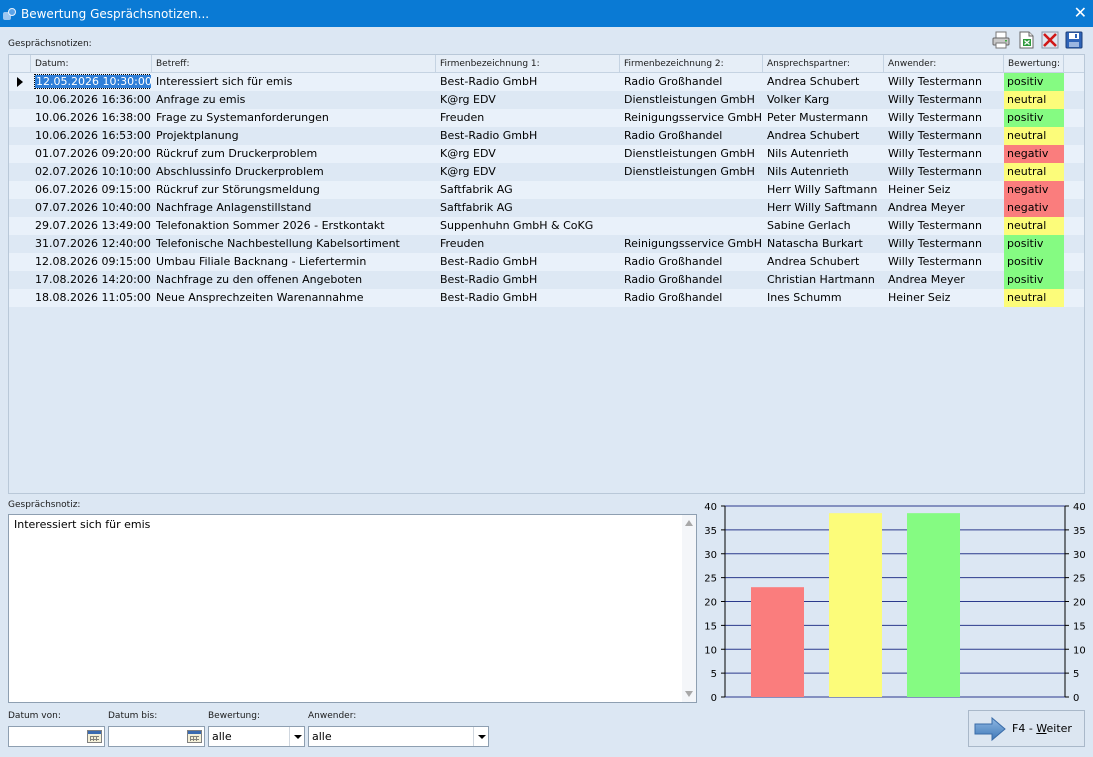  What do you see at coordinates (91, 190) in the screenshot?
I see `cell-datum: 06.07.2026 09:15:00` at bounding box center [91, 190].